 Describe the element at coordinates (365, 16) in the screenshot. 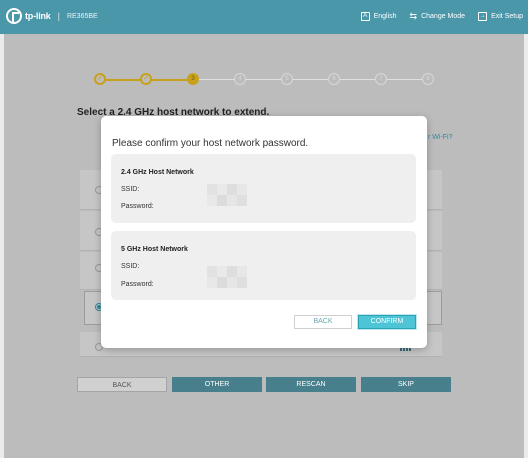

I see `language-icon: A` at that location.